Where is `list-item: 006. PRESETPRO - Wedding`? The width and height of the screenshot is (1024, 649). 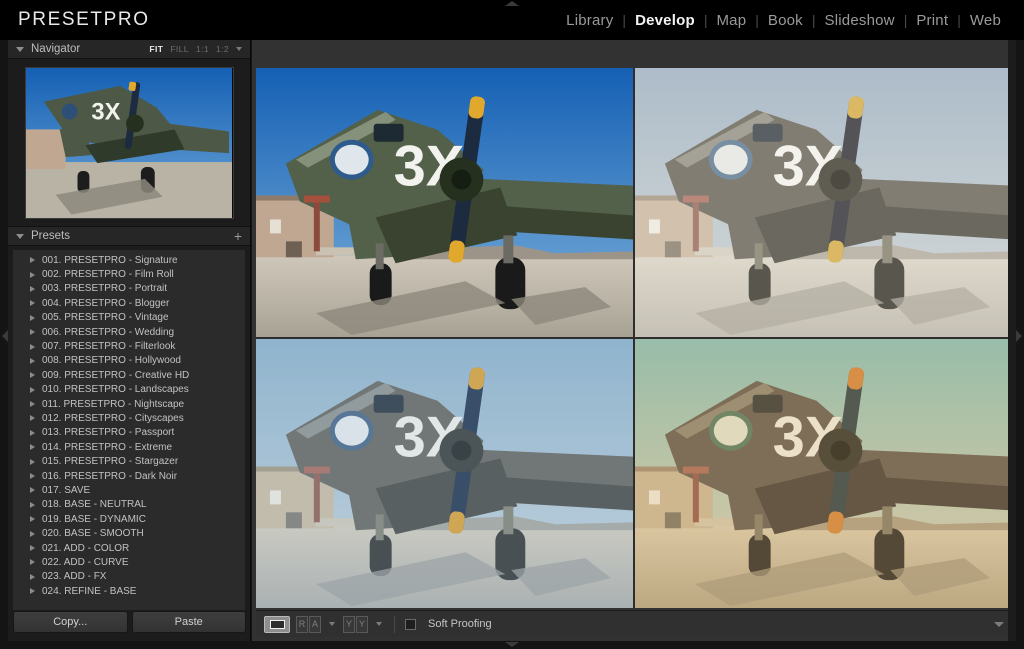
list-item: 006. PRESETPRO - Wedding is located at coordinates (129, 332).